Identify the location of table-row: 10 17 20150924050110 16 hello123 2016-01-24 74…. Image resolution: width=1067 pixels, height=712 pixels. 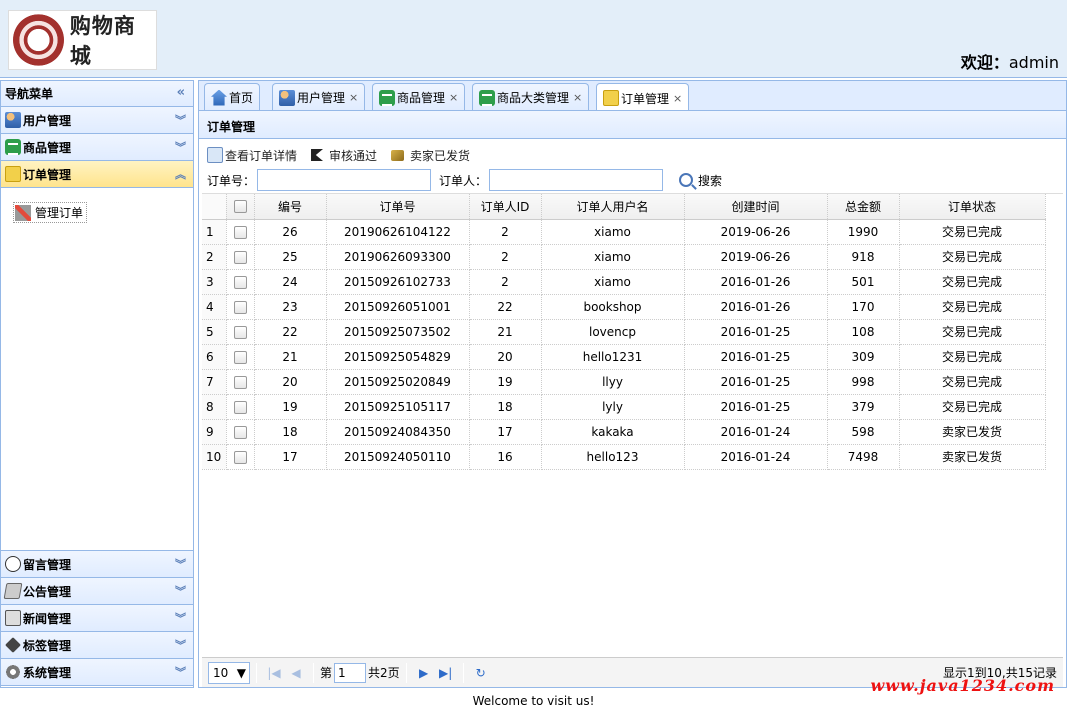
(624, 457).